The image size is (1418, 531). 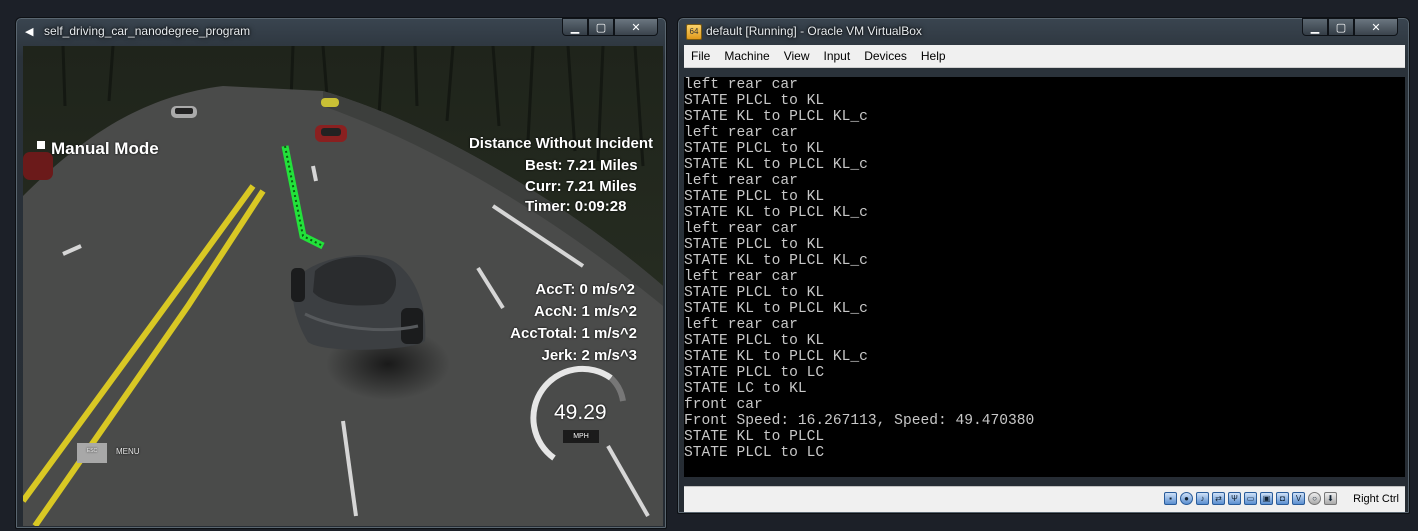 I want to click on manual-mode-label: Manual Mode, so click(x=105, y=149).